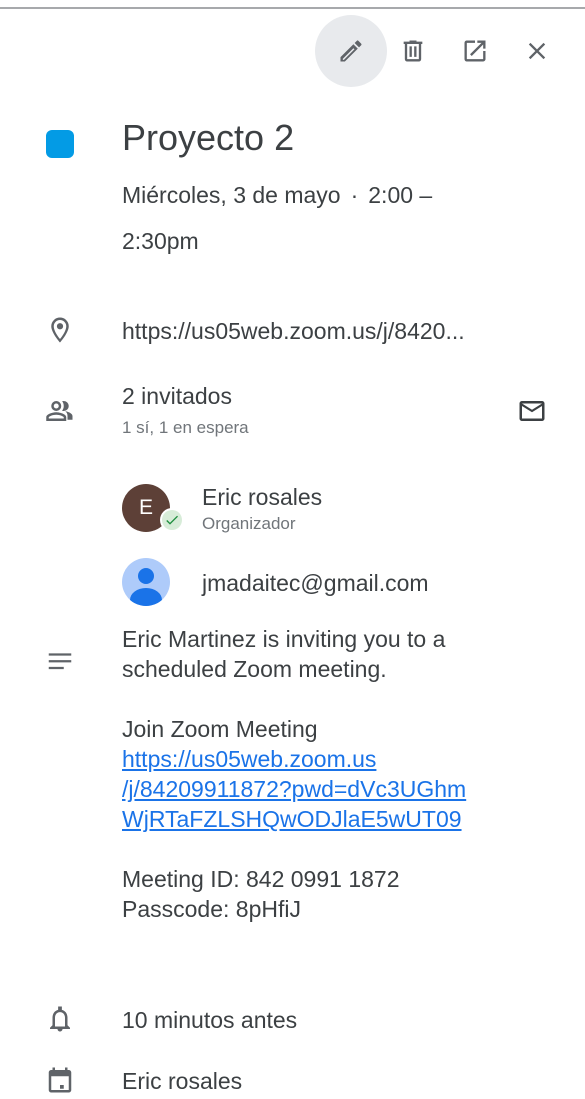 The image size is (585, 1099). What do you see at coordinates (60, 1080) in the screenshot?
I see `calendar-icon` at bounding box center [60, 1080].